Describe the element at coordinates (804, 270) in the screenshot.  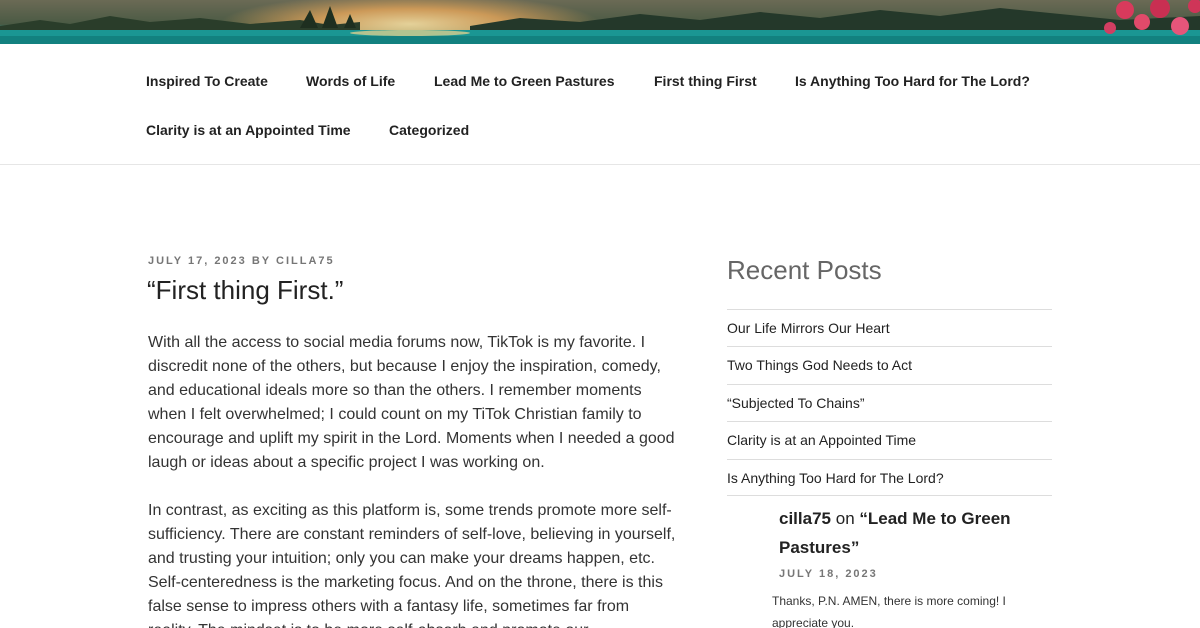
I see `recent-posts-title: Recent Posts` at that location.